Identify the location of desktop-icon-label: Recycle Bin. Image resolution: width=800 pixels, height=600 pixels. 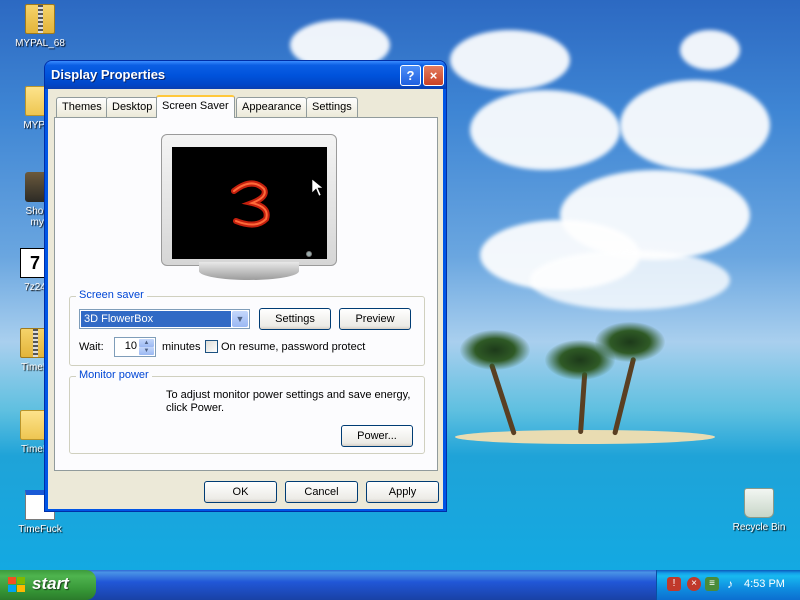
(759, 527).